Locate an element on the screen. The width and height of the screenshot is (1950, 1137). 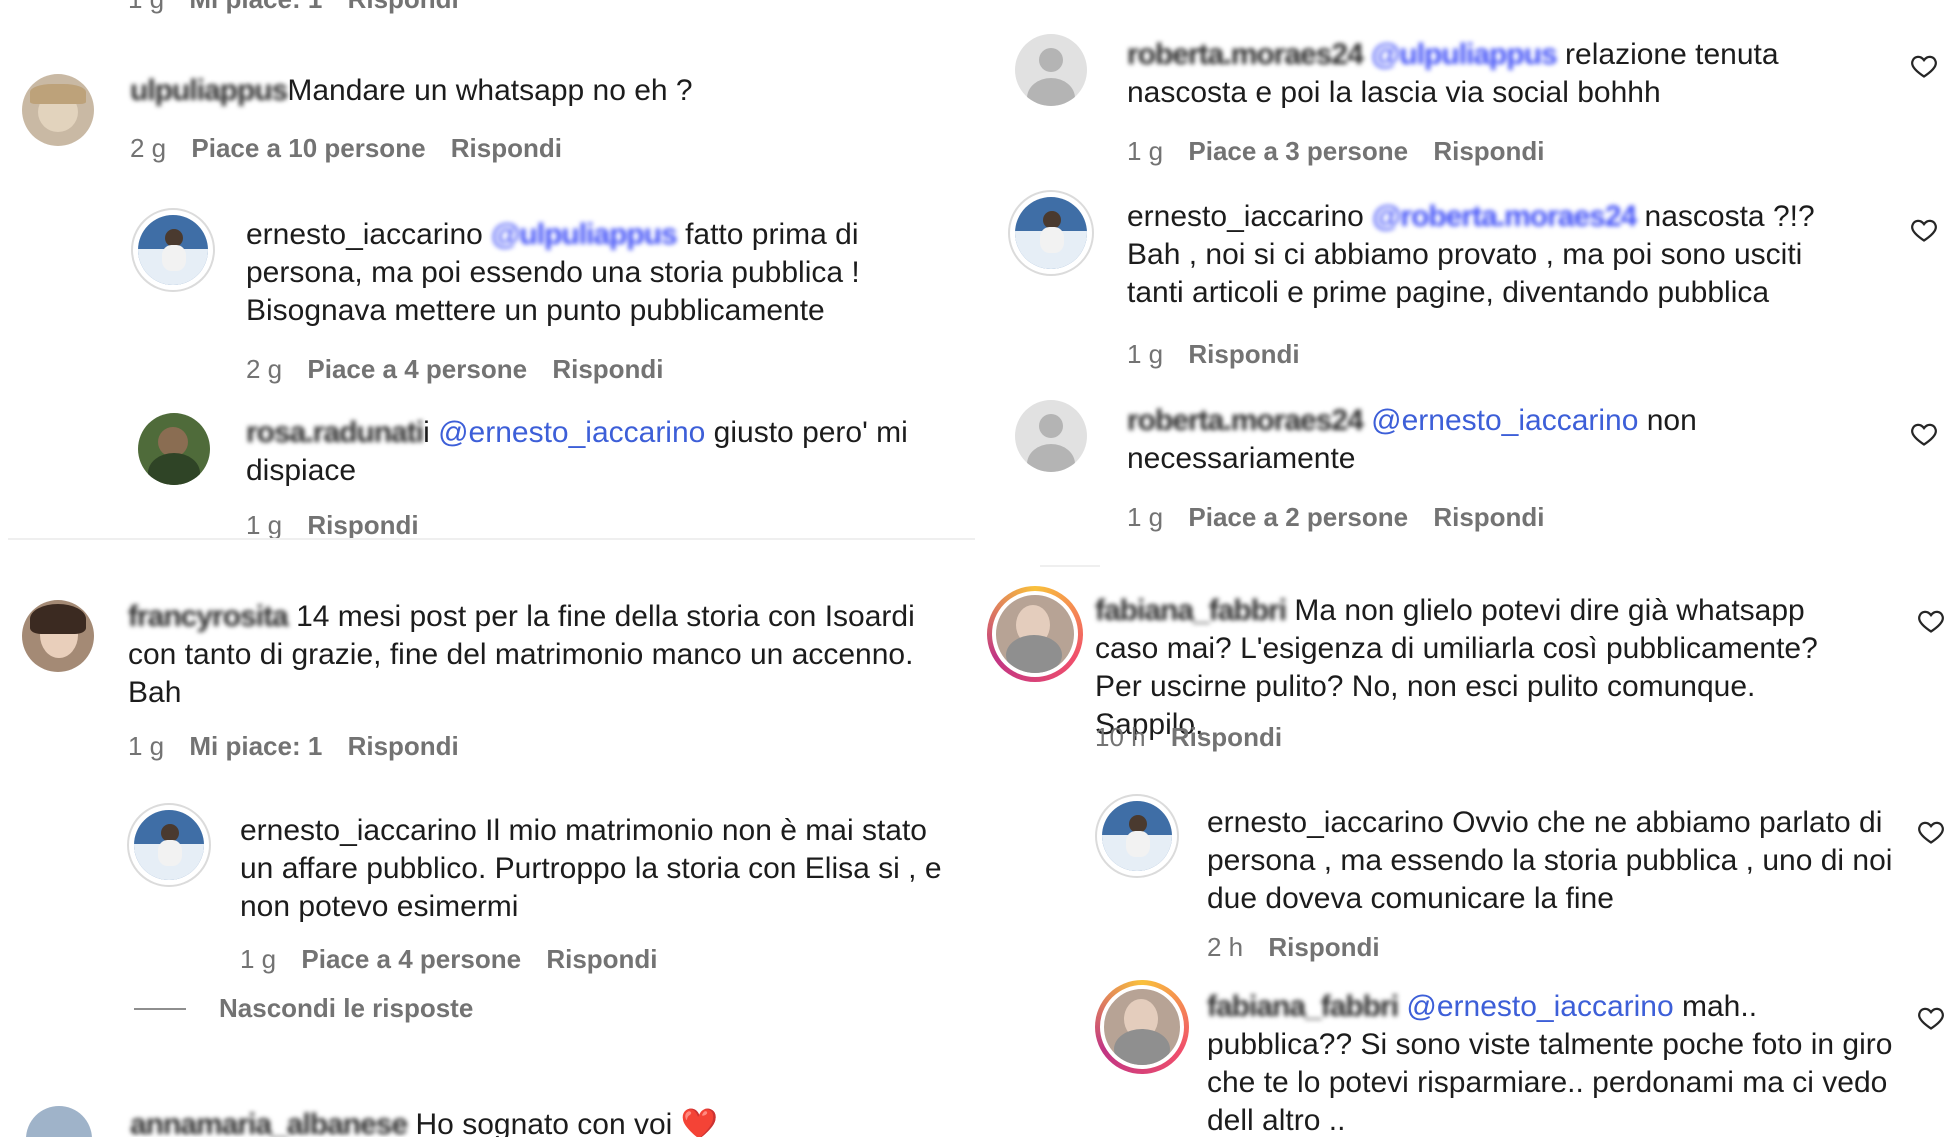
mention-link: @roberta.moraes24 is located at coordinates (1504, 217).